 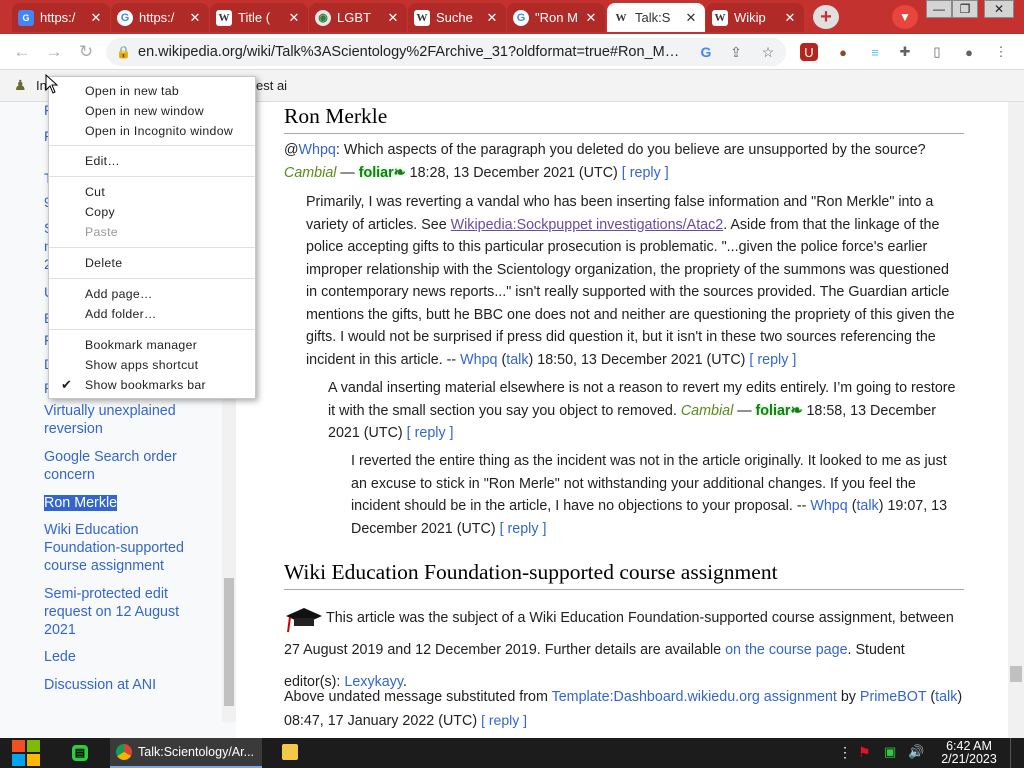 I want to click on bookmark-item: est ai, so click(x=271, y=85).